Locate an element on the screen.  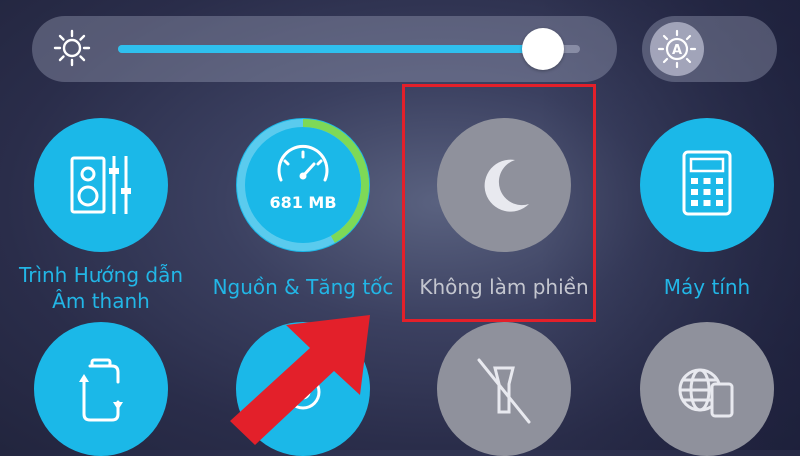
boost-graphic: 681 MB is located at coordinates (303, 185).